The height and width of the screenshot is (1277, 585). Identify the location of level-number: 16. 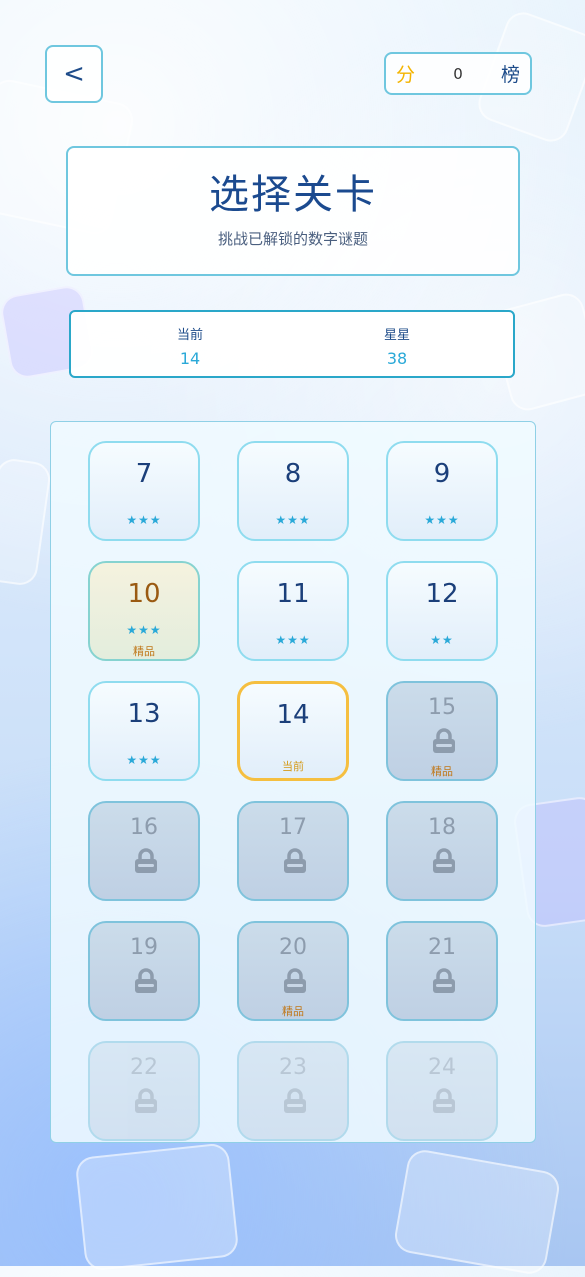
(144, 827).